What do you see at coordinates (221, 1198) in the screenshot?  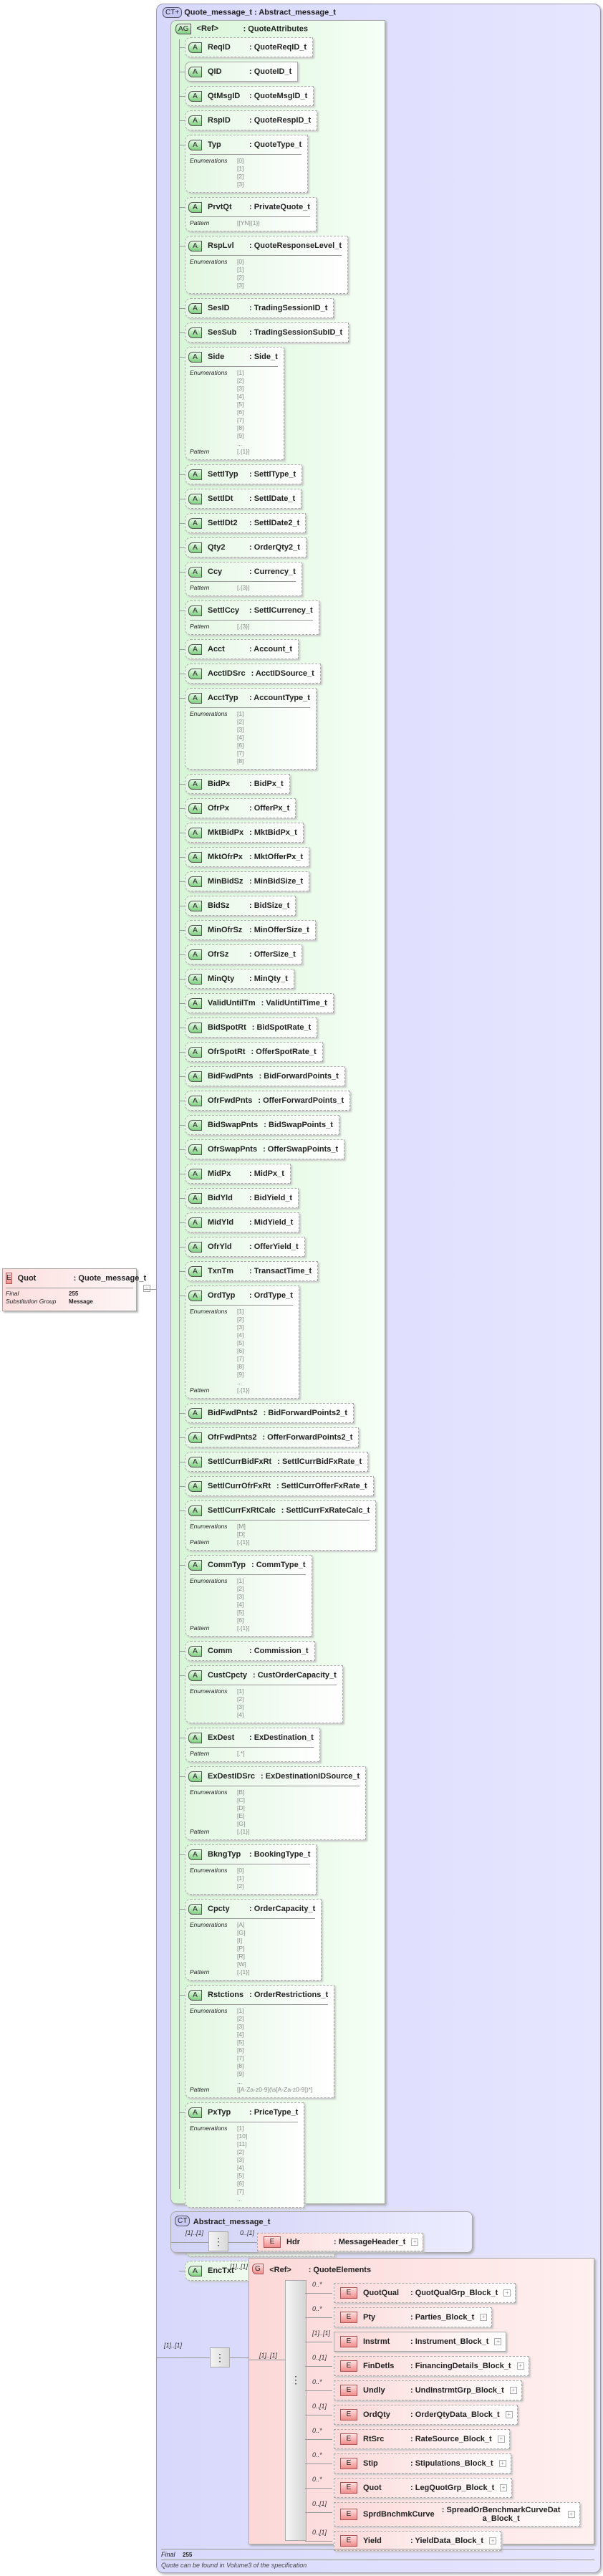 I see `attribute-name: BidYld` at bounding box center [221, 1198].